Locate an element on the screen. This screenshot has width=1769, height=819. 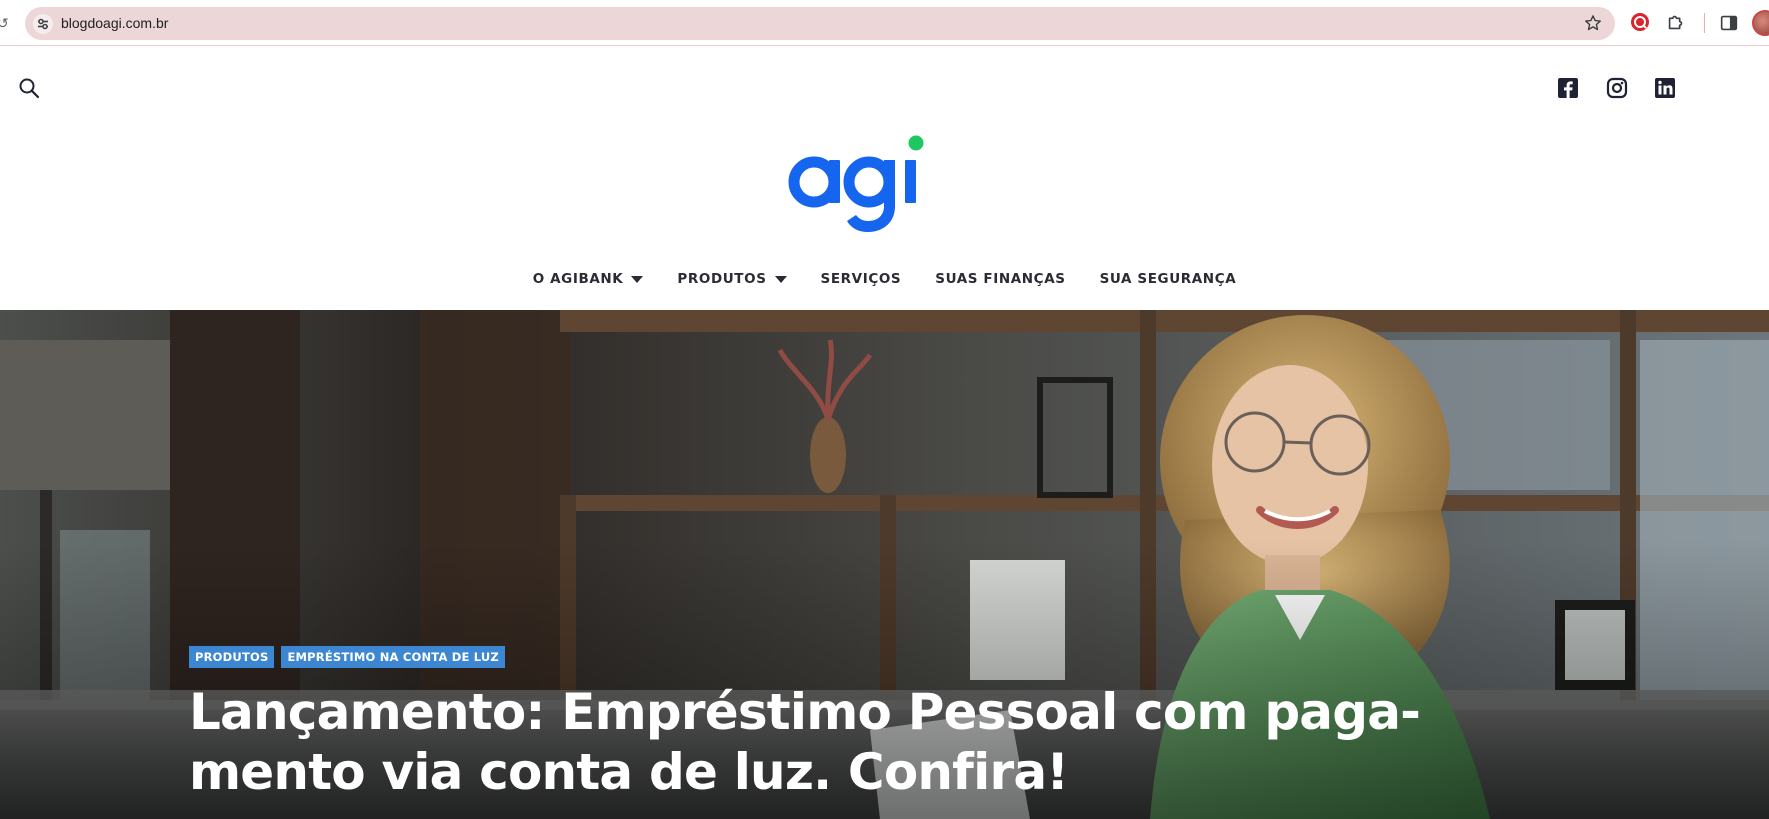
profile-avatar is located at coordinates (1760, 23).